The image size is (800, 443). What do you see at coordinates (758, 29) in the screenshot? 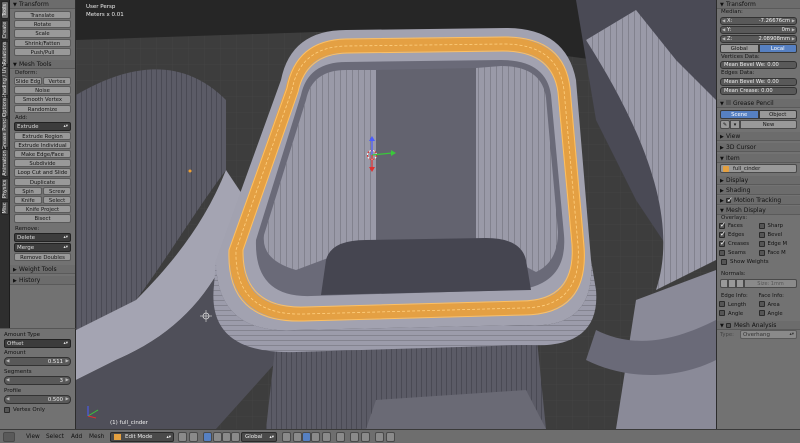
I see `median-y-field: ◀ Y: 0m ▶` at bounding box center [758, 29].